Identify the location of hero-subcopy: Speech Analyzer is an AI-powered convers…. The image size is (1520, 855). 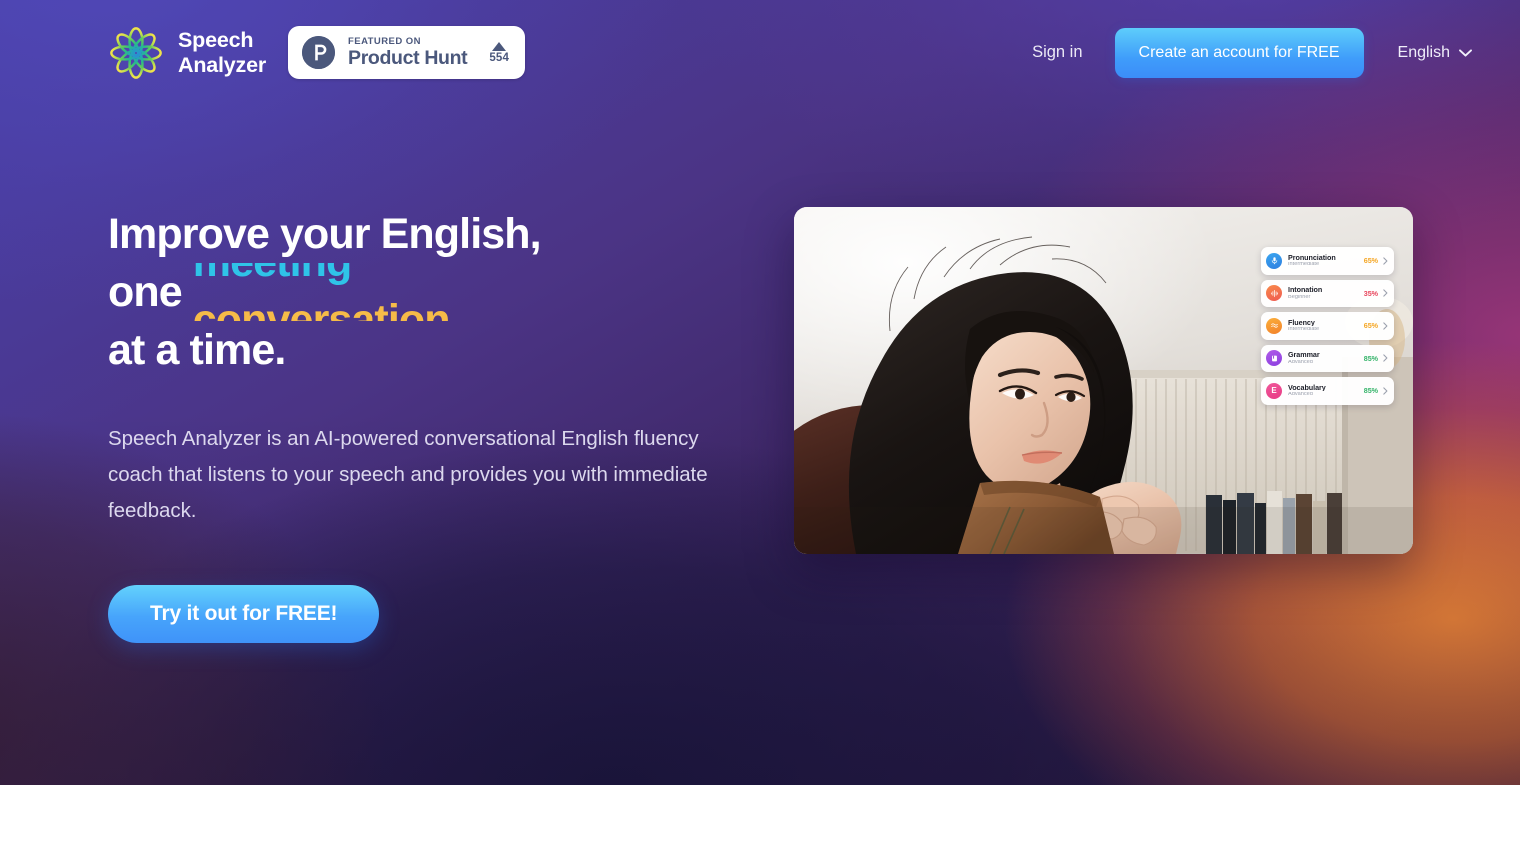
(408, 474).